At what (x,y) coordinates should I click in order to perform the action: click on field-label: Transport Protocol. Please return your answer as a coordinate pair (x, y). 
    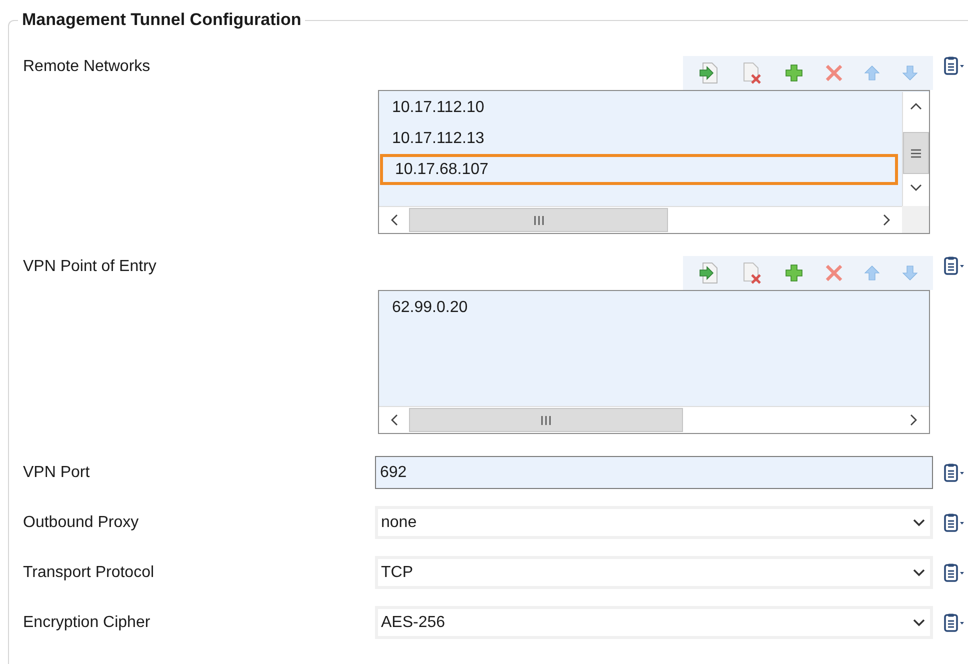
    Looking at the image, I should click on (89, 572).